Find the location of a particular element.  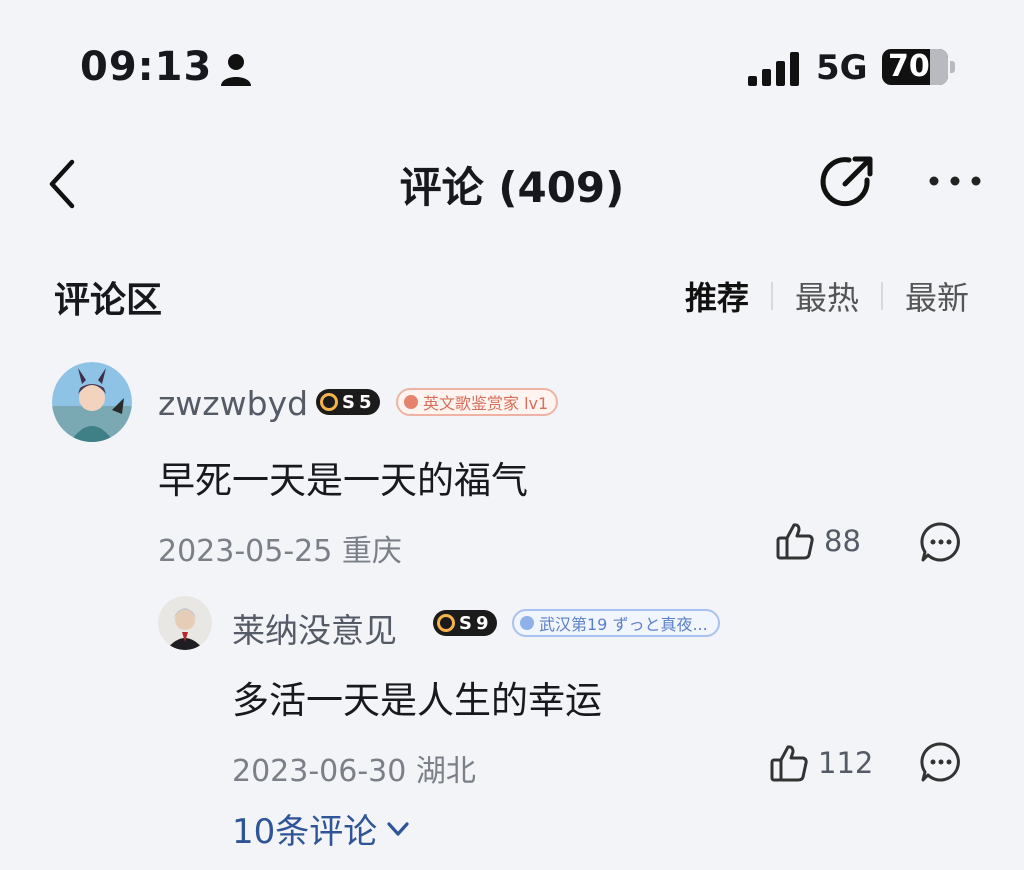

battery-tip is located at coordinates (952, 67).